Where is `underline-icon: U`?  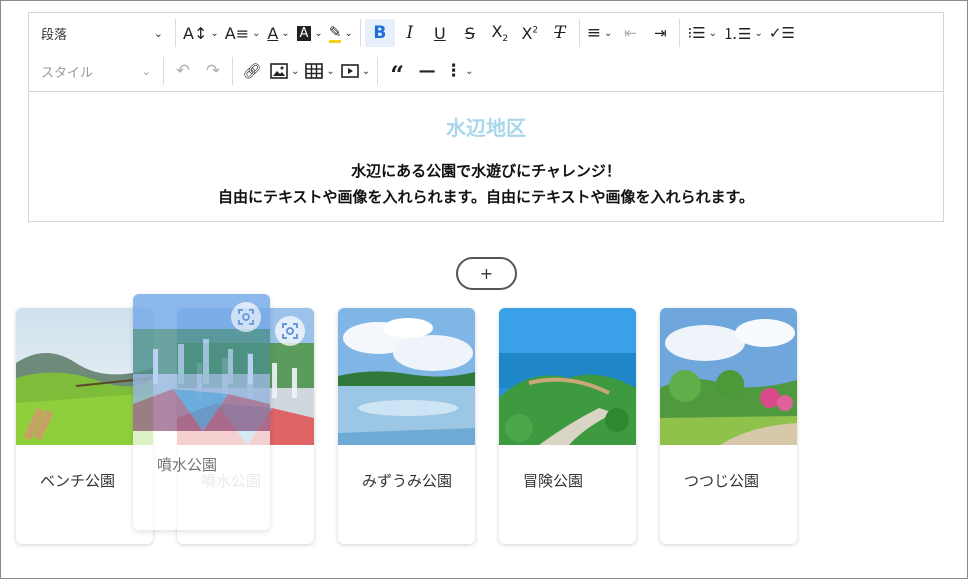
underline-icon: U is located at coordinates (439, 33).